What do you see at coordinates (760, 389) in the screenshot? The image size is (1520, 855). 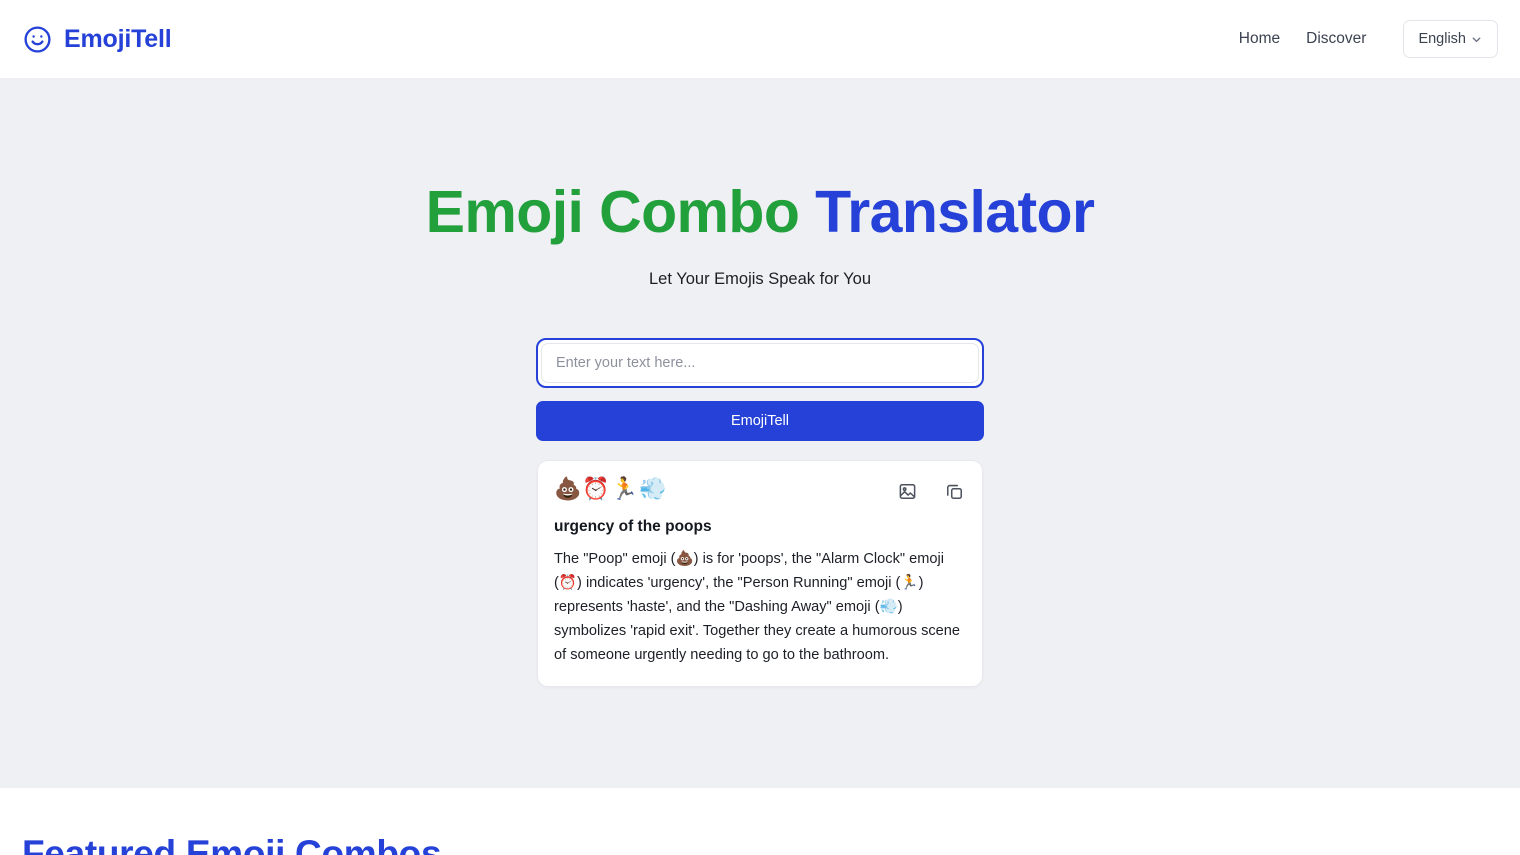 I see `translate-form: EmojiTell` at bounding box center [760, 389].